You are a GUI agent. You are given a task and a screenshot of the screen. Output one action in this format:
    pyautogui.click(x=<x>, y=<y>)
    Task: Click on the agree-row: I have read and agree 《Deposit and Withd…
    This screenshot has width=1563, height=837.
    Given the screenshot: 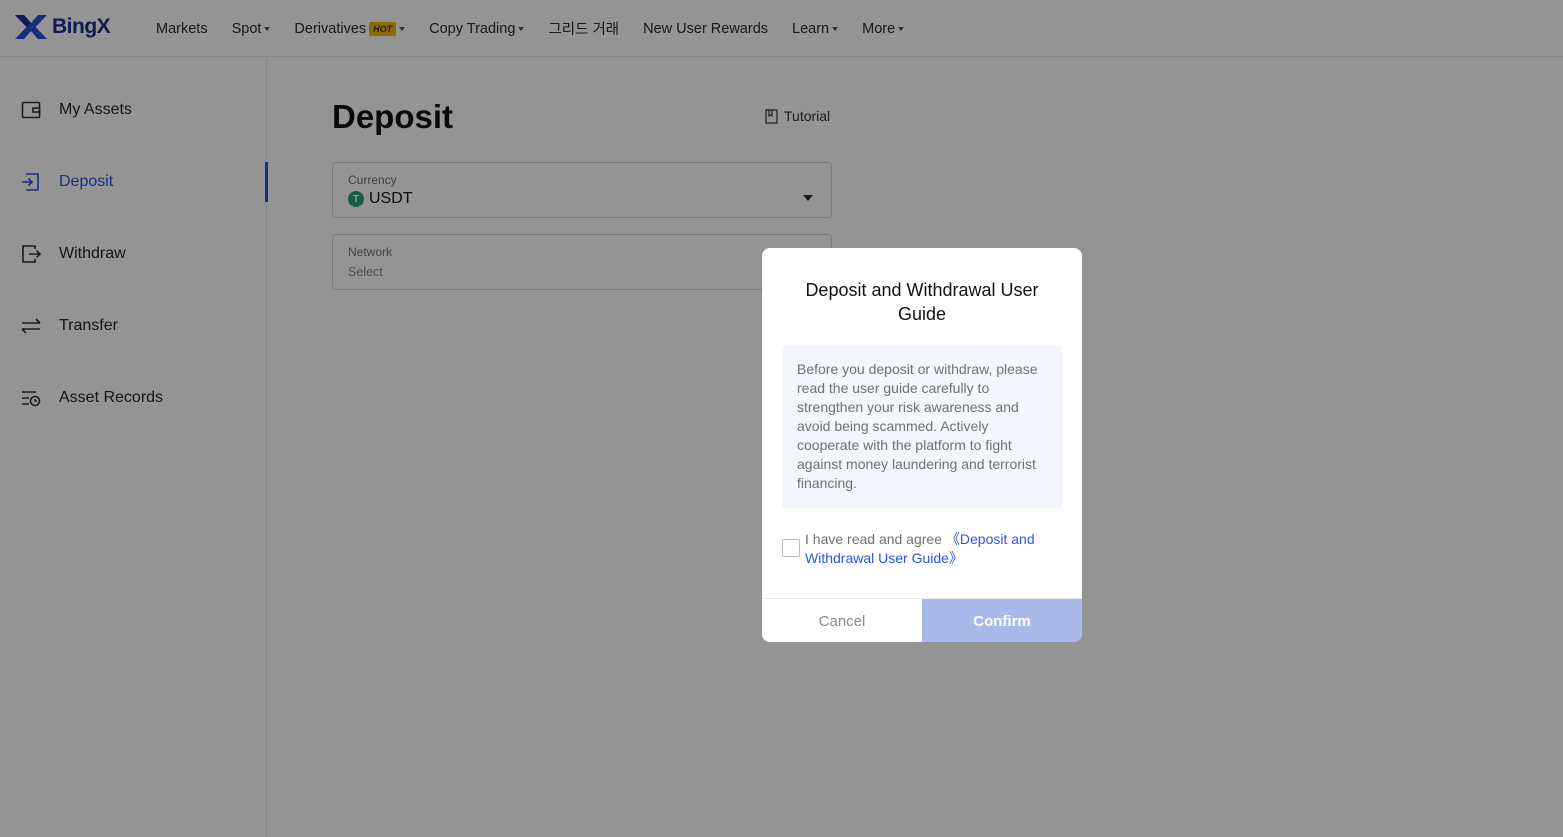 What is the action you would take?
    pyautogui.click(x=922, y=550)
    